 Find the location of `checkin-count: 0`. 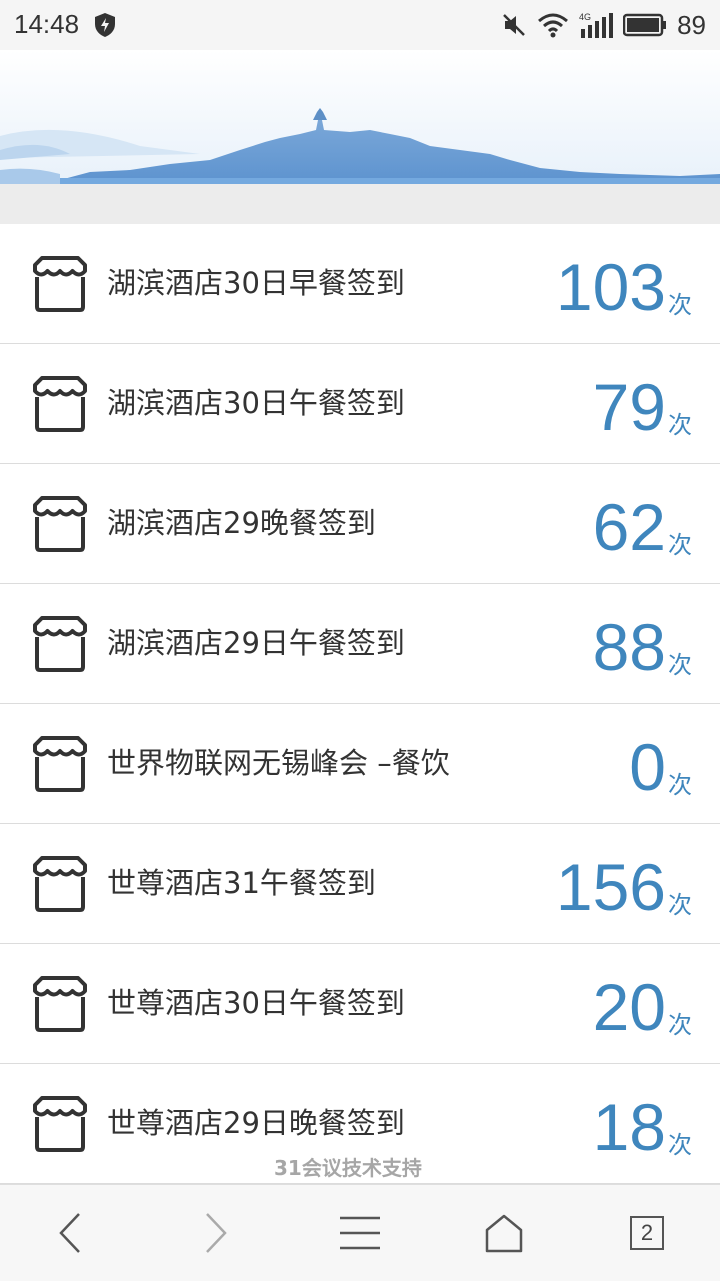

checkin-count: 0 is located at coordinates (647, 767).